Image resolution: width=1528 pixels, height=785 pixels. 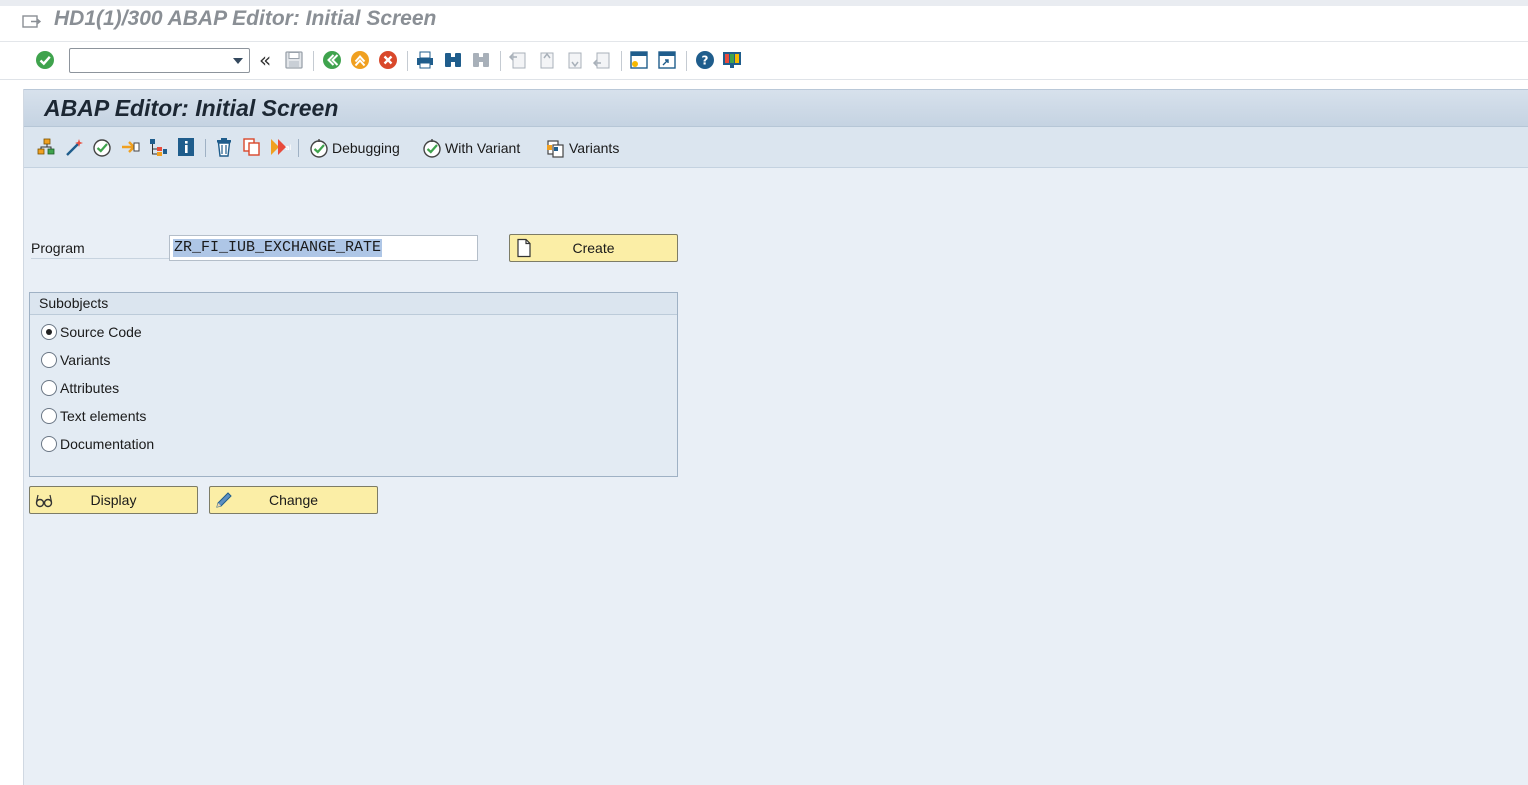 What do you see at coordinates (483, 148) in the screenshot?
I see `with-variant-label: With Variant` at bounding box center [483, 148].